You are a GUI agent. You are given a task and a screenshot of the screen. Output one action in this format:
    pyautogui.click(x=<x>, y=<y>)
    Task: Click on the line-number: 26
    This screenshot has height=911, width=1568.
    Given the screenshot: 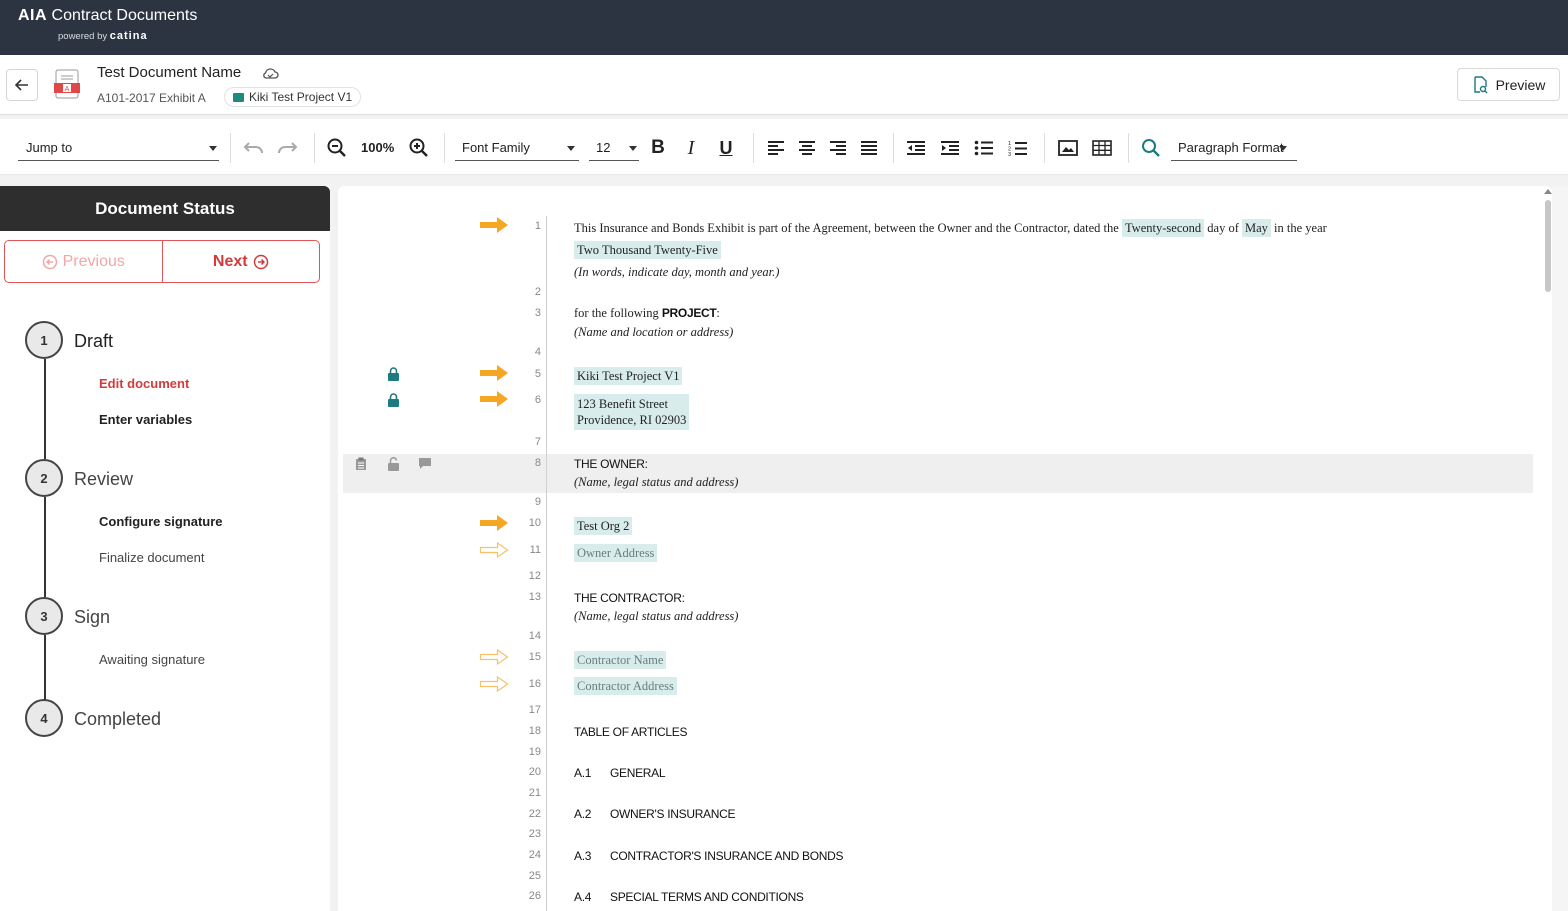 What is the action you would take?
    pyautogui.click(x=534, y=896)
    